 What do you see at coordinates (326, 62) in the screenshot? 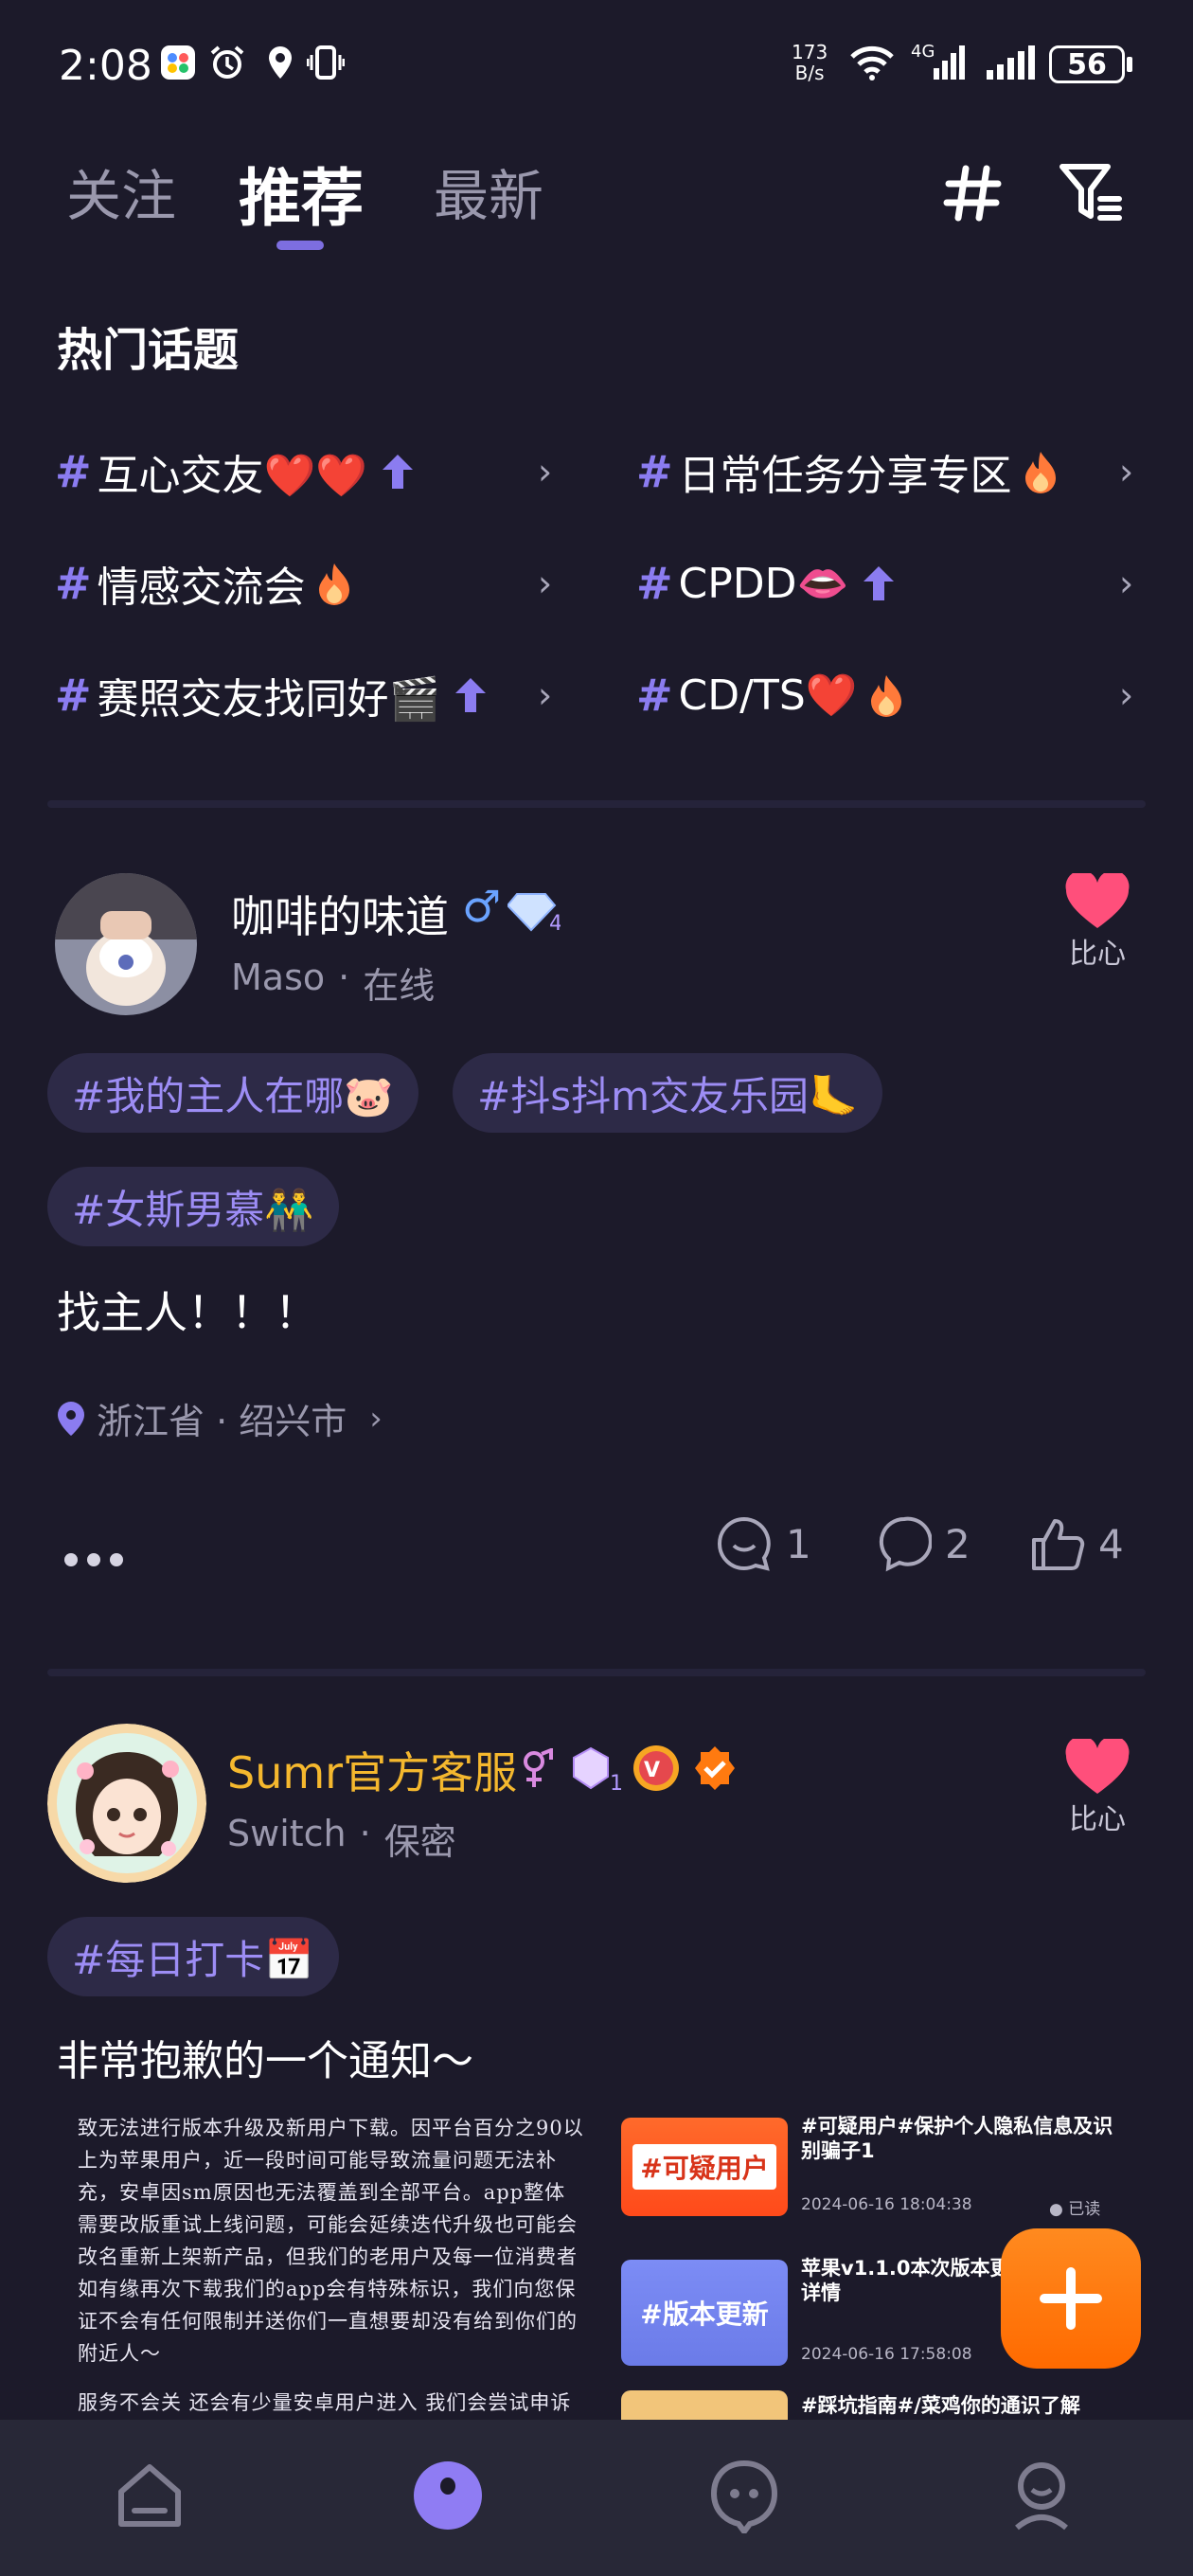
I see `vibrate-icon` at bounding box center [326, 62].